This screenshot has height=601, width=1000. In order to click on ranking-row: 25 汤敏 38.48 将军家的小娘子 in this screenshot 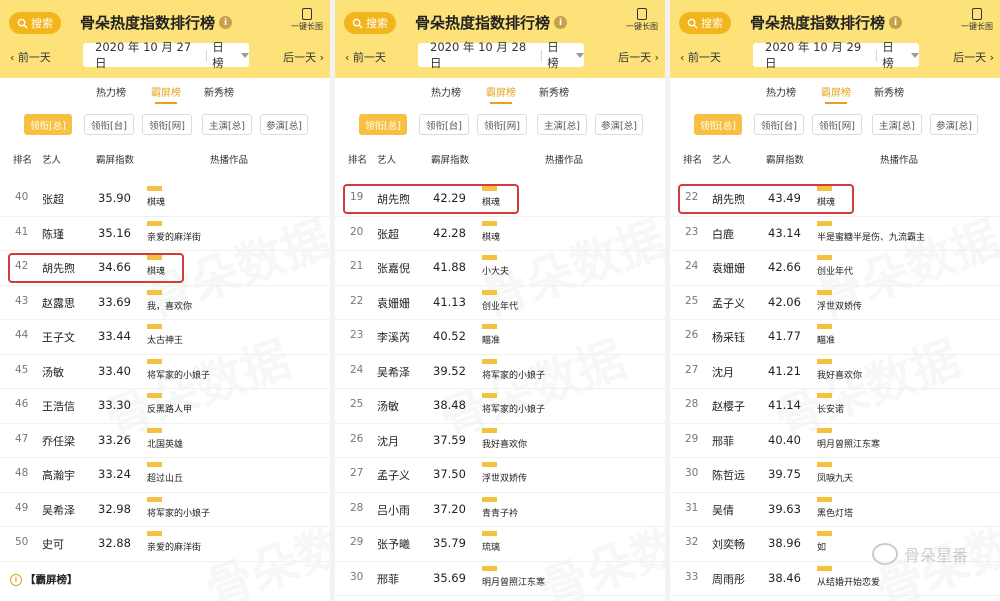, I will do `click(500, 406)`.